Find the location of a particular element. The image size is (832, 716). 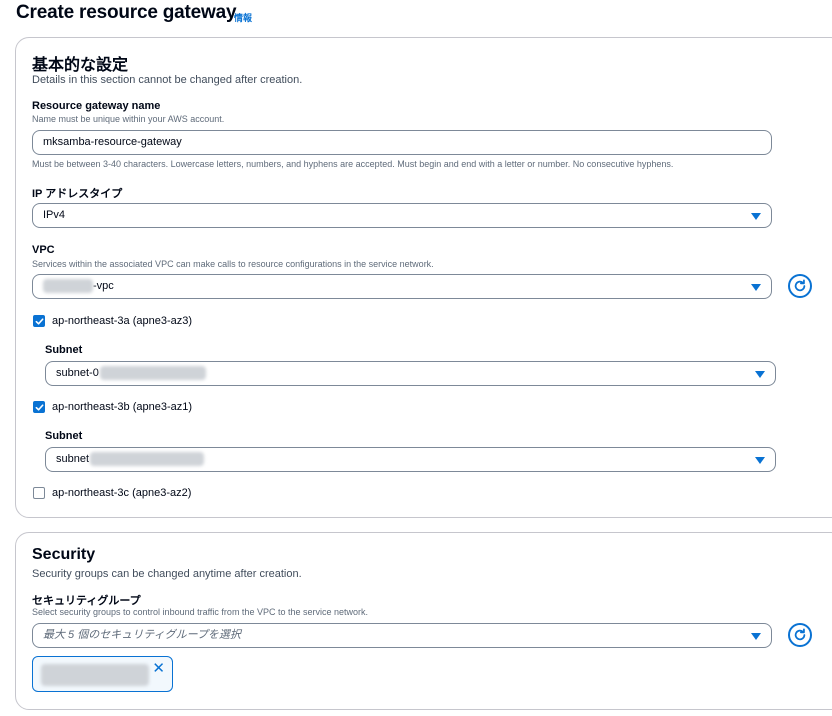

az-3a-label: ap-northeast-3a (apne3-az3) is located at coordinates (122, 321).